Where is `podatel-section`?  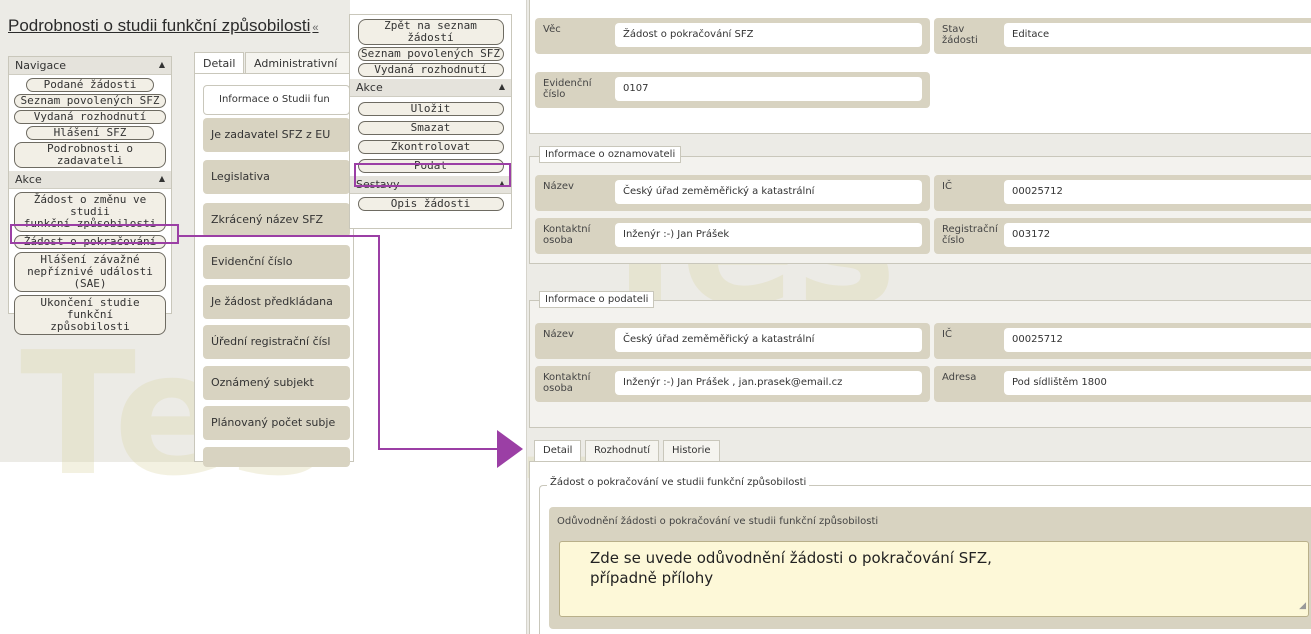
podatel-section is located at coordinates (920, 364).